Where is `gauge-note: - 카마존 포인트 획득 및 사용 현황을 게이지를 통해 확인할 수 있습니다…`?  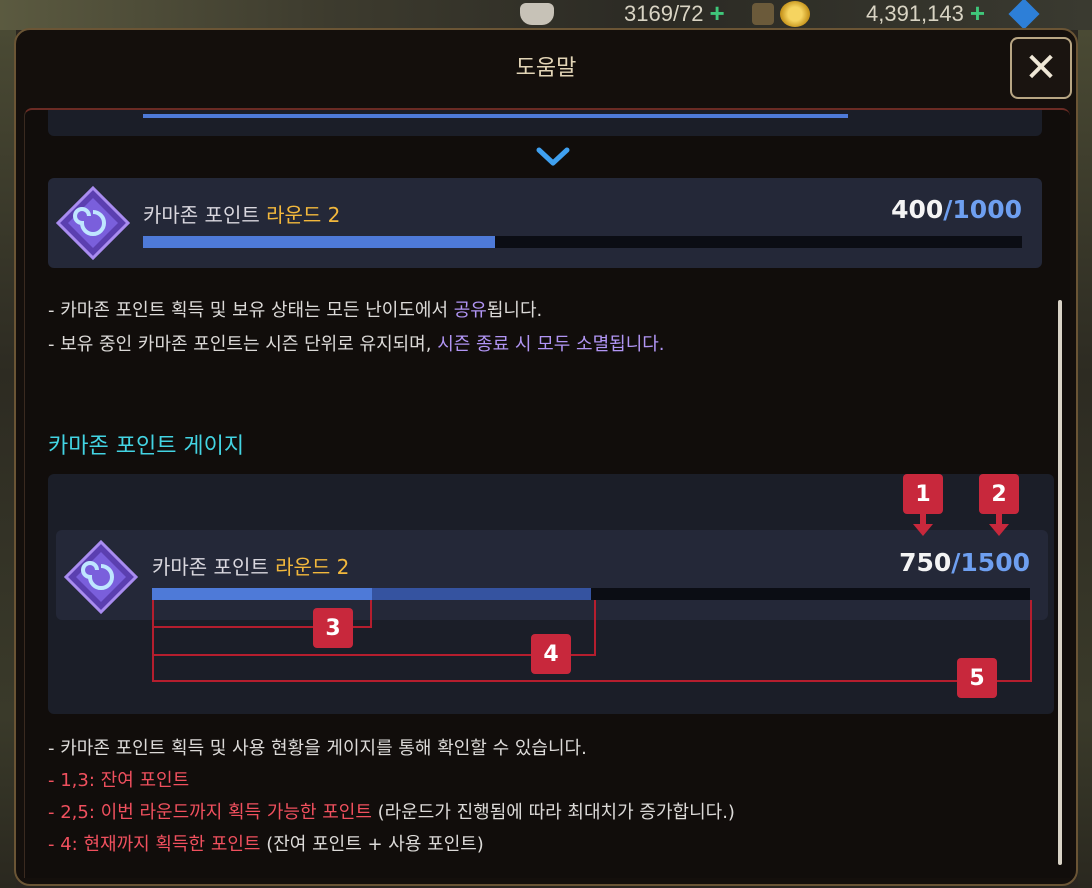
gauge-note: - 카마존 포인트 획득 및 사용 현황을 게이지를 통해 확인할 수 있습니다… is located at coordinates (317, 747).